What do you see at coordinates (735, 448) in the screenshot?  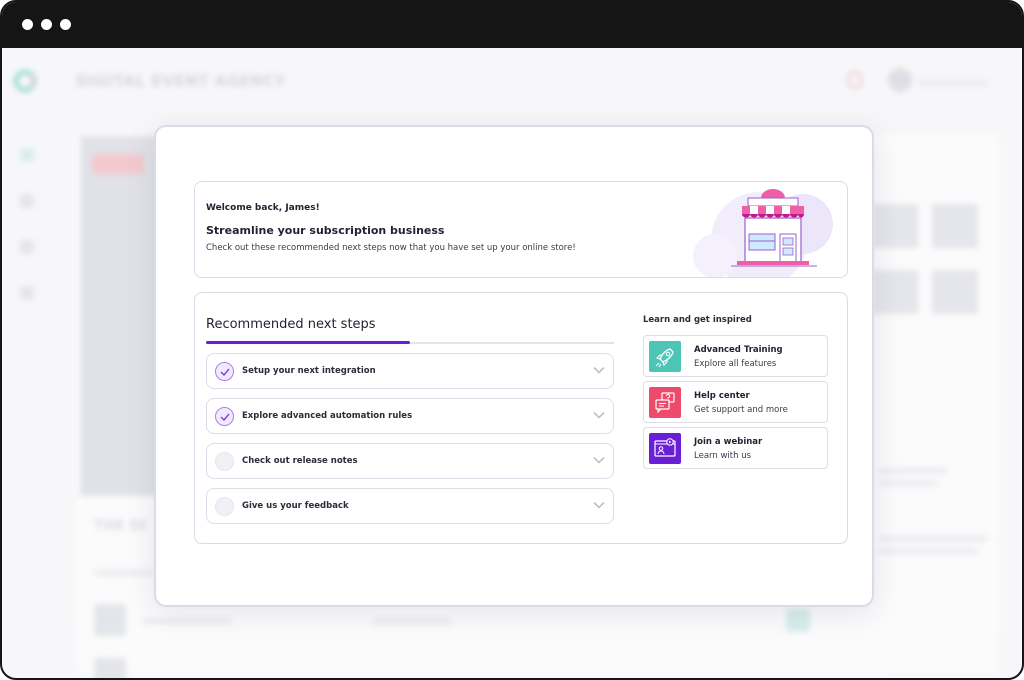 I see `resource-join-webinar: Join a webinar Learn with us` at bounding box center [735, 448].